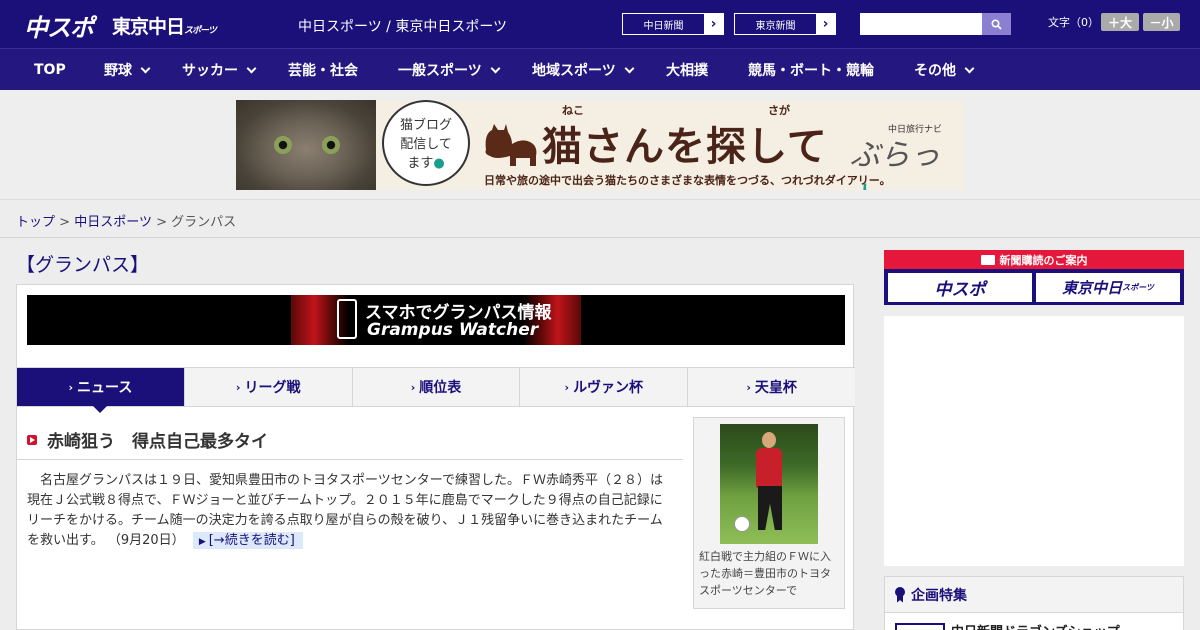 The image size is (1200, 630). I want to click on font-smaller-button: －小, so click(1161, 22).